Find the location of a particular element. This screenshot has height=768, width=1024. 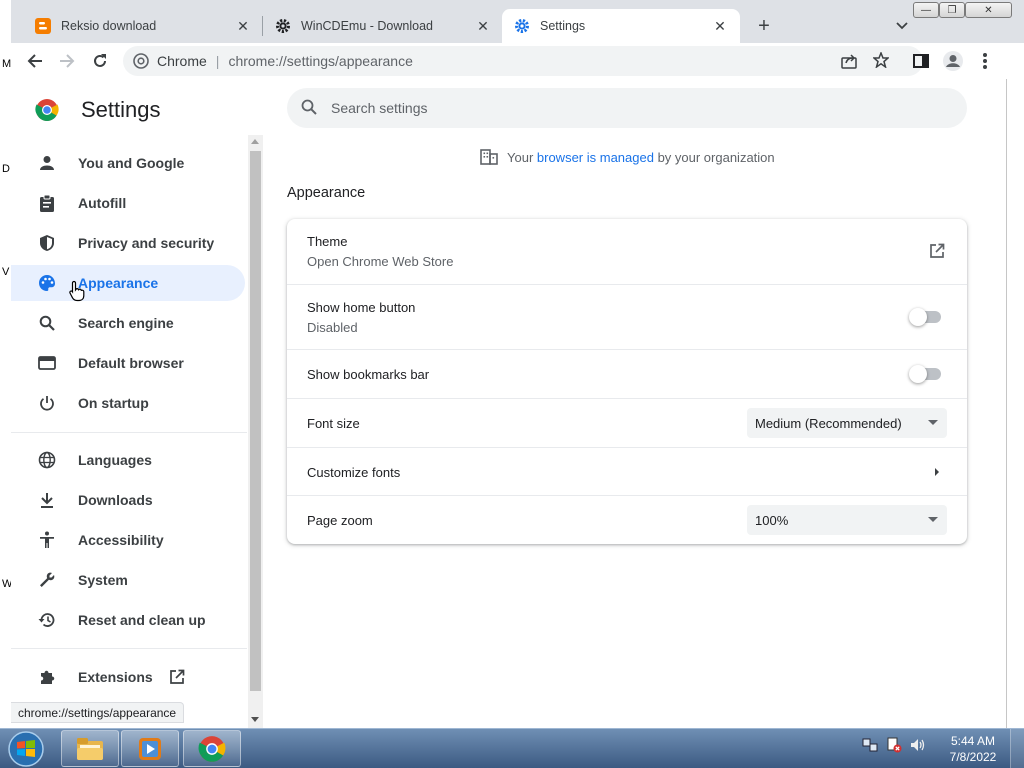

maximize-button: ❐ is located at coordinates (952, 10).